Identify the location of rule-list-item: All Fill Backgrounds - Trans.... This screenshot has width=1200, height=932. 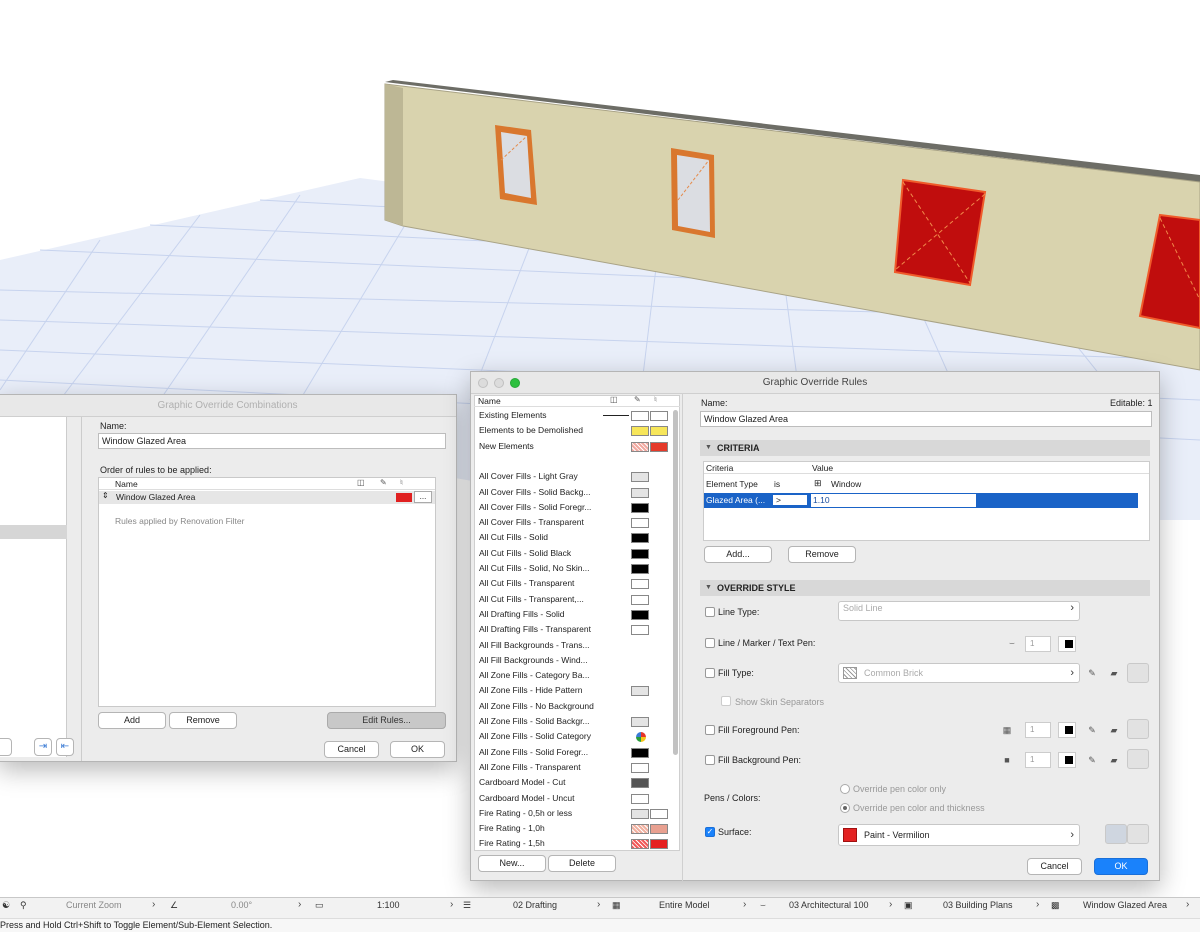
(573, 646).